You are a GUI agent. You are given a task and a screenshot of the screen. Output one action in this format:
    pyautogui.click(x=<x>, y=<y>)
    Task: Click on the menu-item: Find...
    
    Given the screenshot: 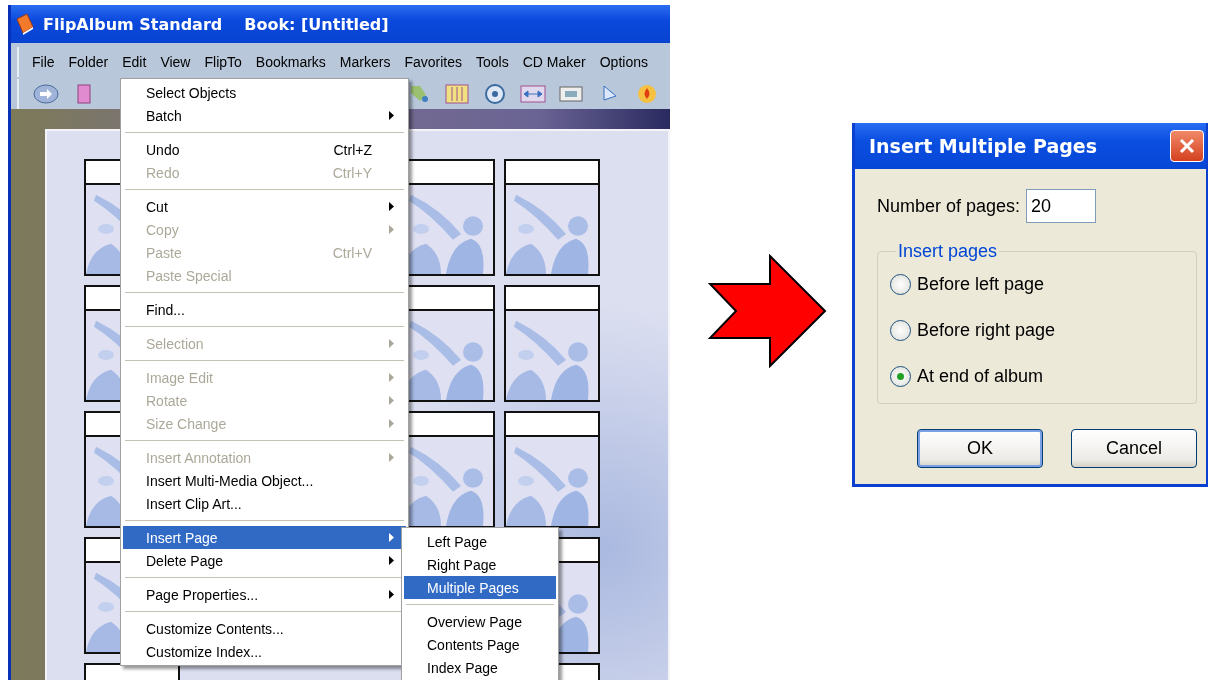 What is the action you would take?
    pyautogui.click(x=264, y=309)
    